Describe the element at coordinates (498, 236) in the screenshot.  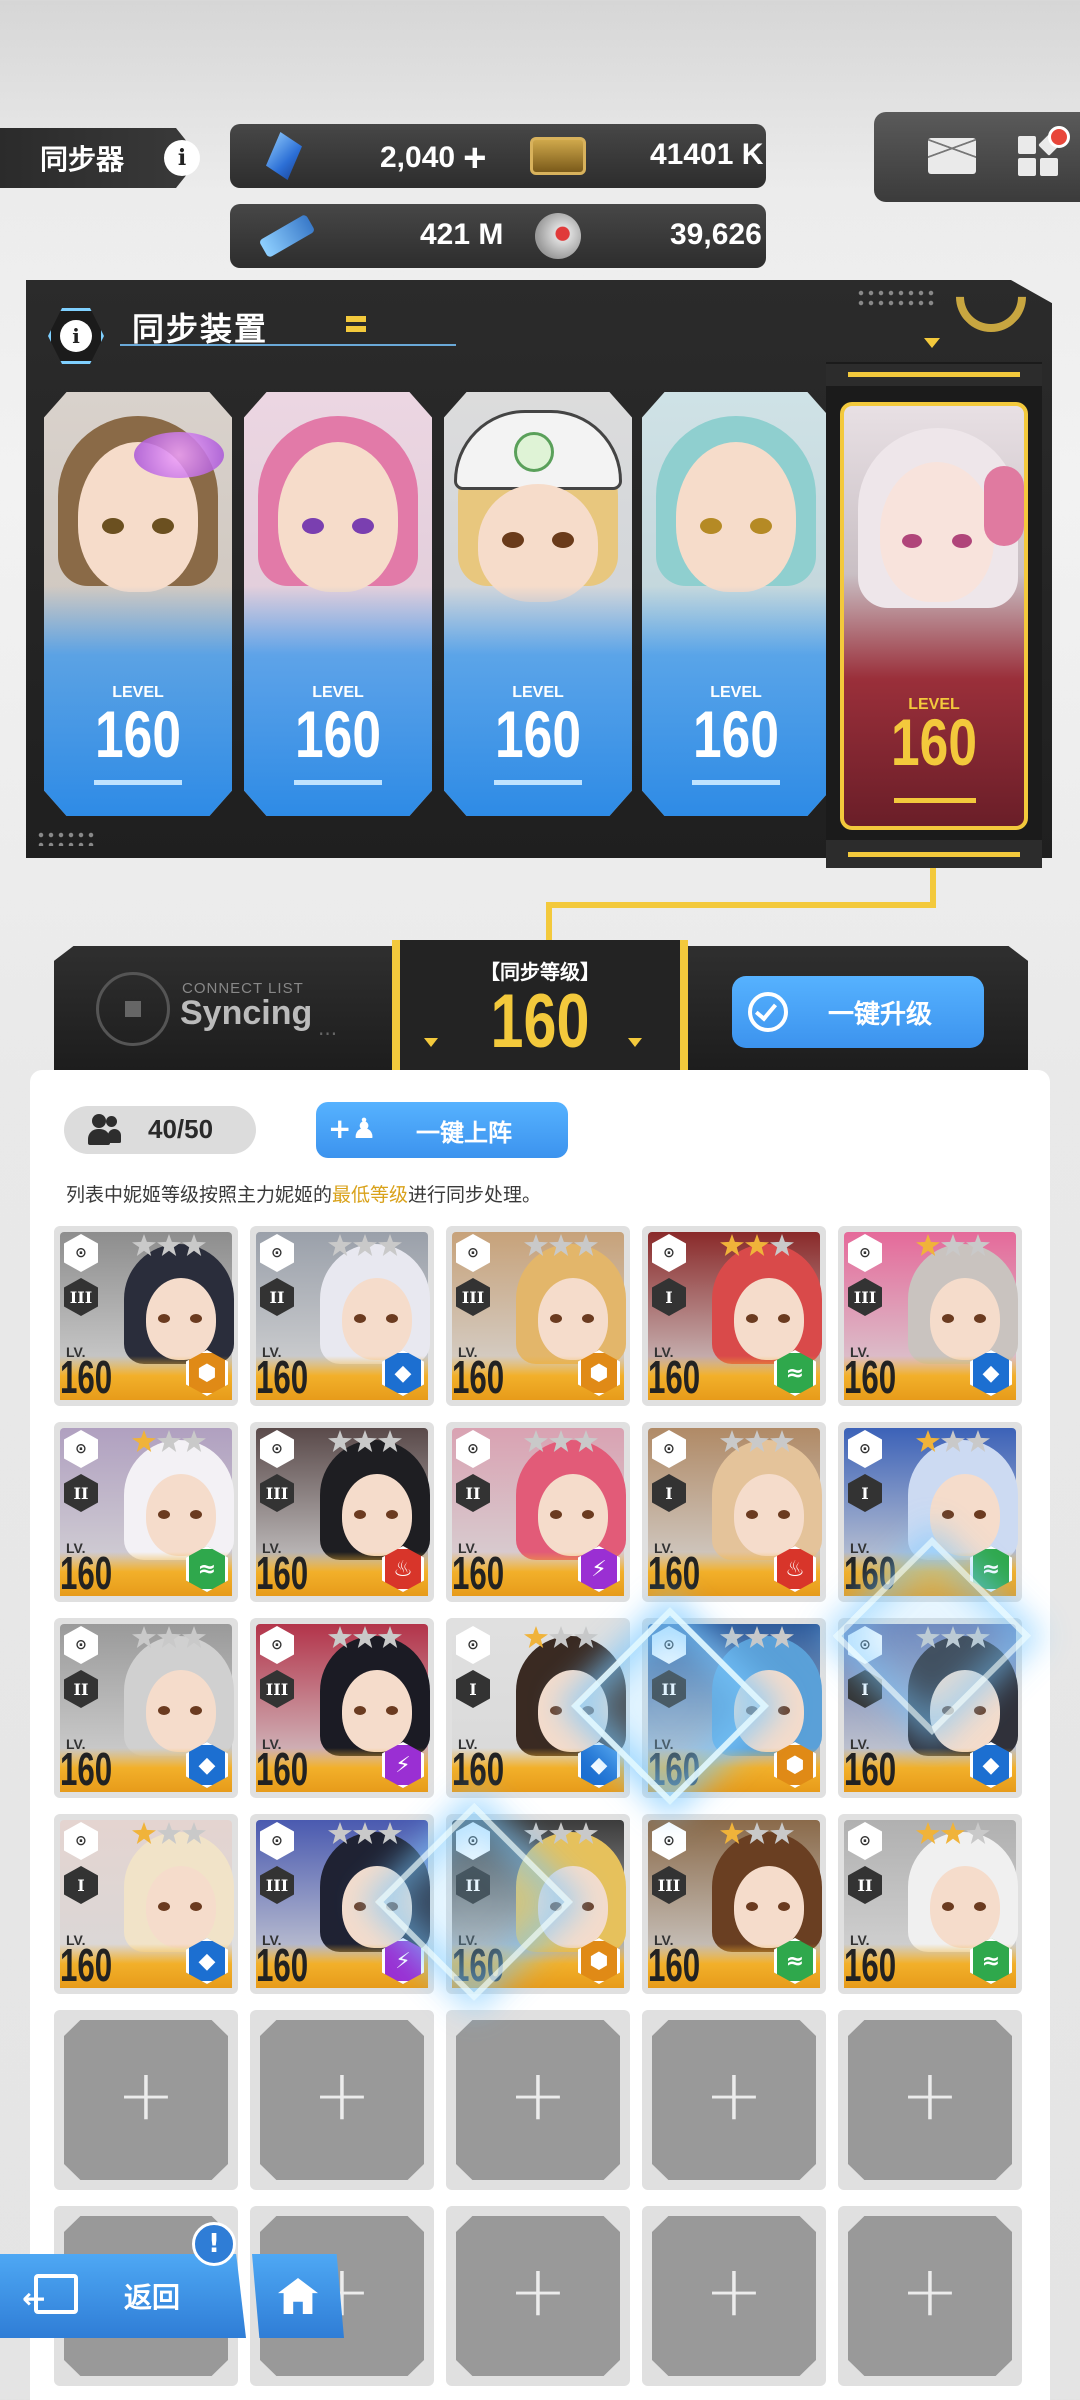
I see `resource-bar-bottom: 421 M 39,626` at that location.